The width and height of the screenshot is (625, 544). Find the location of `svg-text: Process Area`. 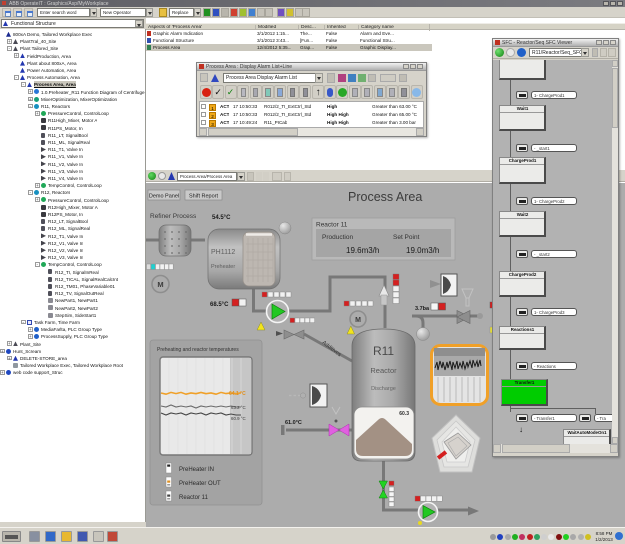

svg-text: Process Area is located at coordinates (385, 197).